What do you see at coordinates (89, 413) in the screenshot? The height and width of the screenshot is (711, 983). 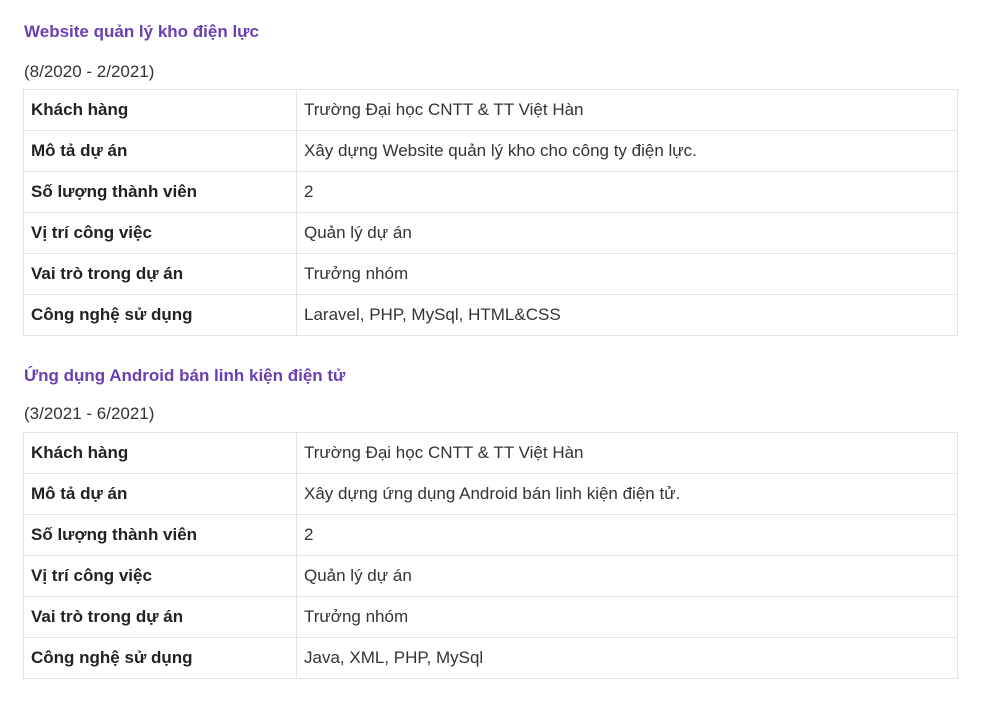 I see `project-period: (3/2021 - 6/2021)` at bounding box center [89, 413].